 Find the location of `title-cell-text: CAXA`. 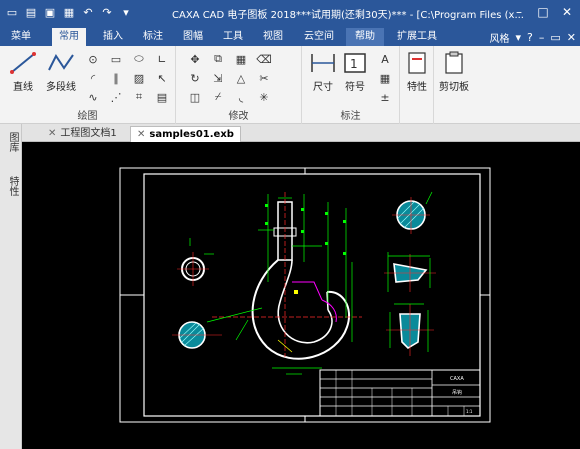

title-cell-text: CAXA is located at coordinates (457, 379).